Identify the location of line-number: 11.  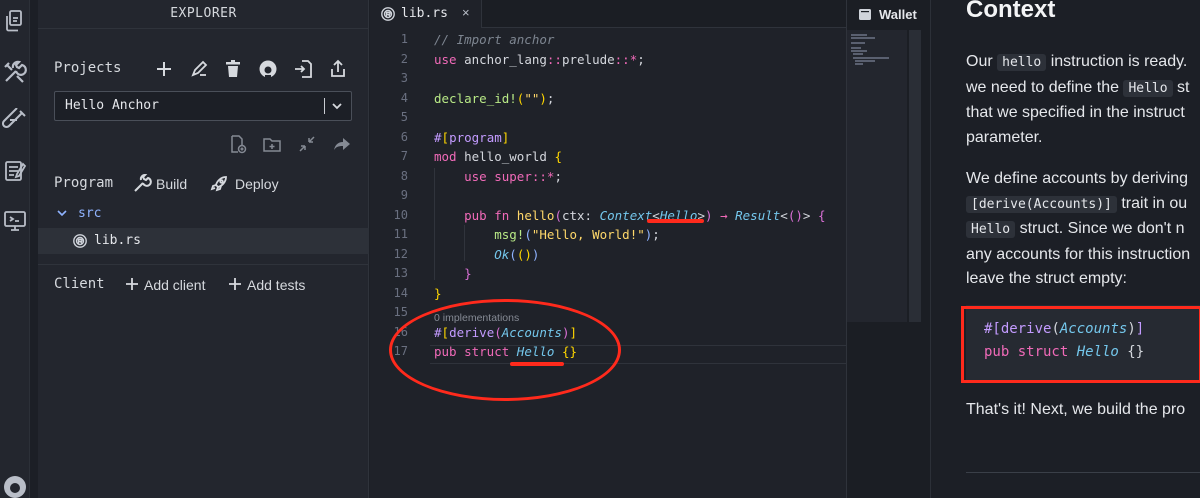
(400, 234).